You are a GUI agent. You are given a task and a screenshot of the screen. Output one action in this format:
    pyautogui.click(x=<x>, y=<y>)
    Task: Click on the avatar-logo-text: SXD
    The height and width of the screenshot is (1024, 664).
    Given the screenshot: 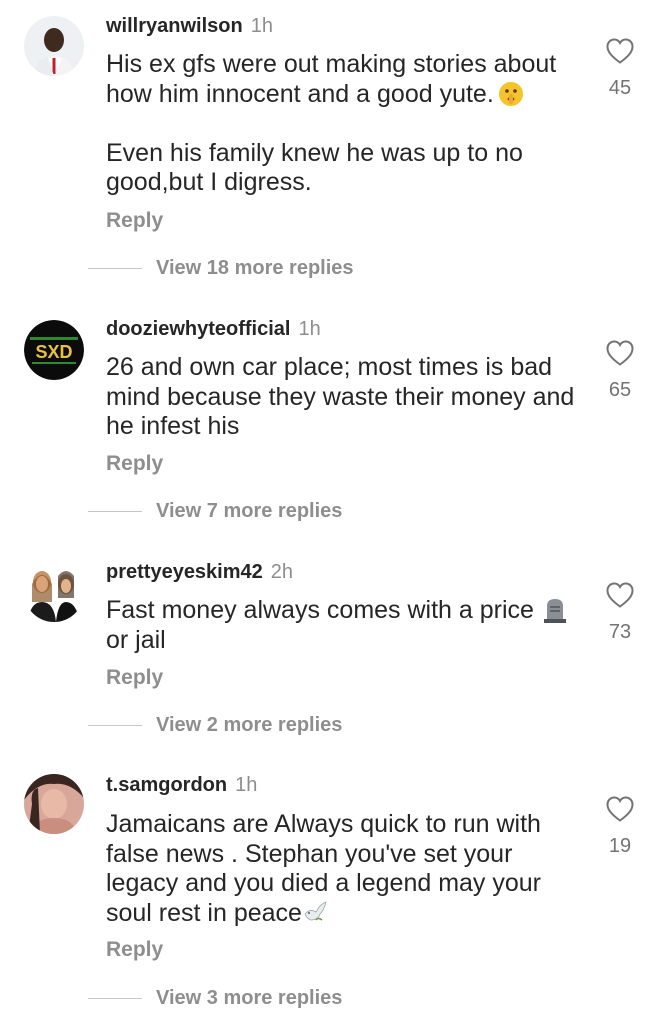 What is the action you would take?
    pyautogui.click(x=53, y=352)
    